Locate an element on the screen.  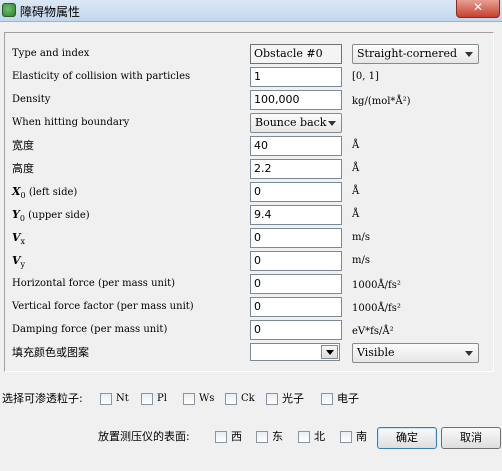
fill-label: 填充颜色或图案 is located at coordinates (50, 352).